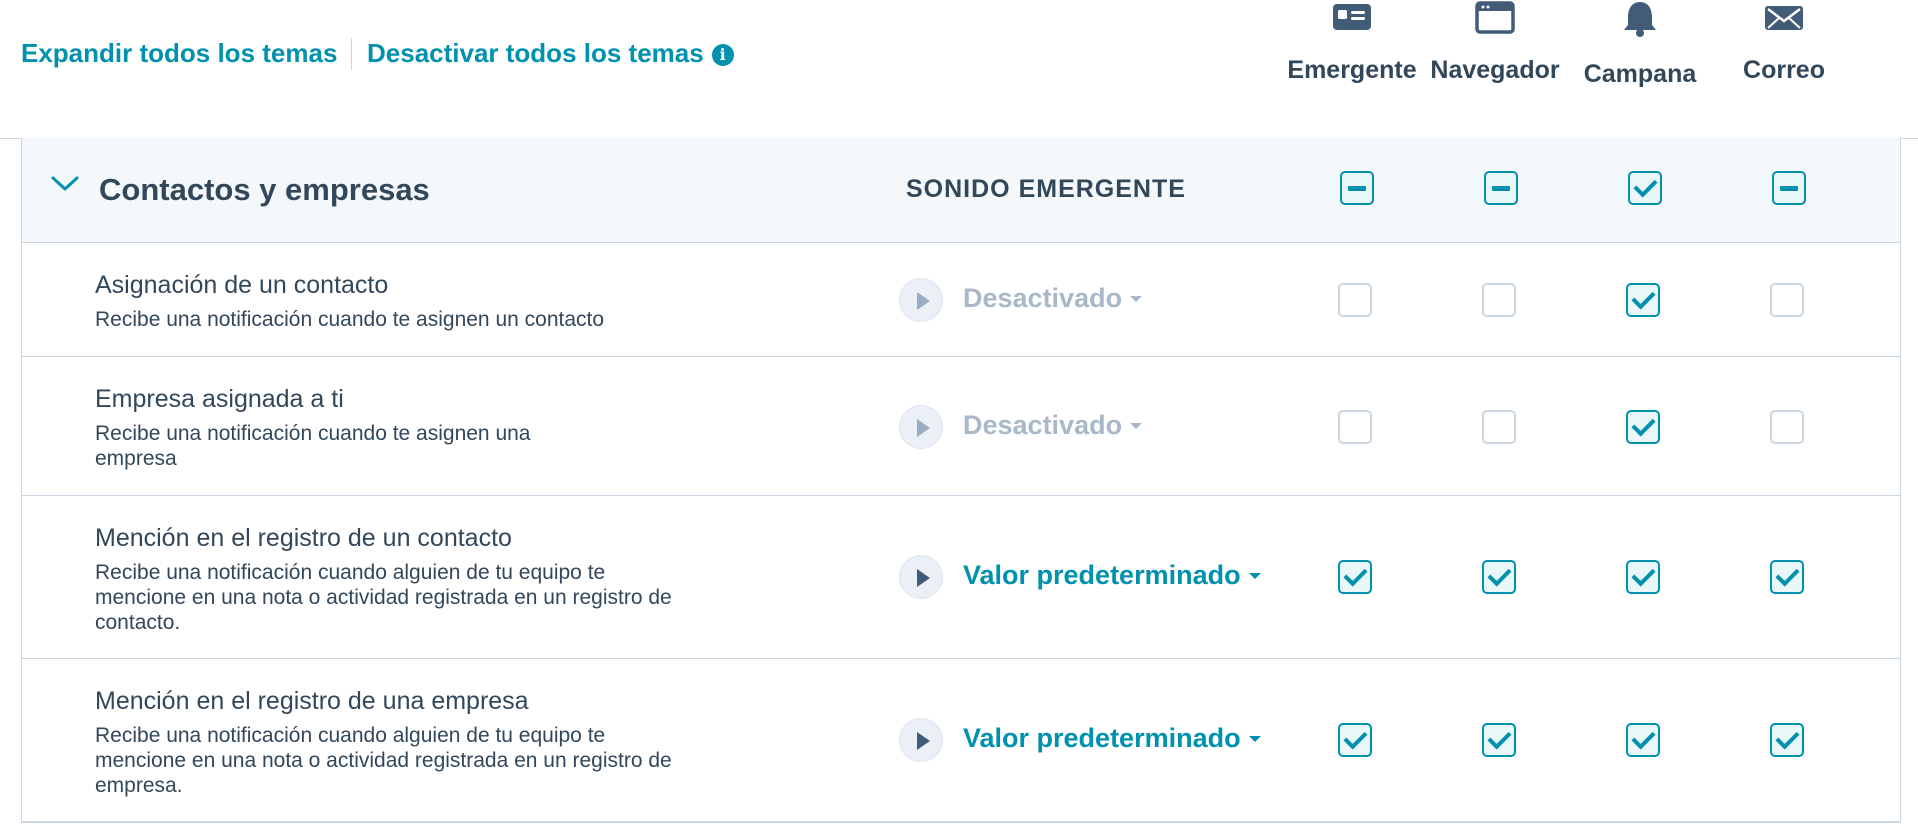 The width and height of the screenshot is (1918, 830). Describe the element at coordinates (1501, 188) in the screenshot. I see `group-browser-checkbox` at that location.